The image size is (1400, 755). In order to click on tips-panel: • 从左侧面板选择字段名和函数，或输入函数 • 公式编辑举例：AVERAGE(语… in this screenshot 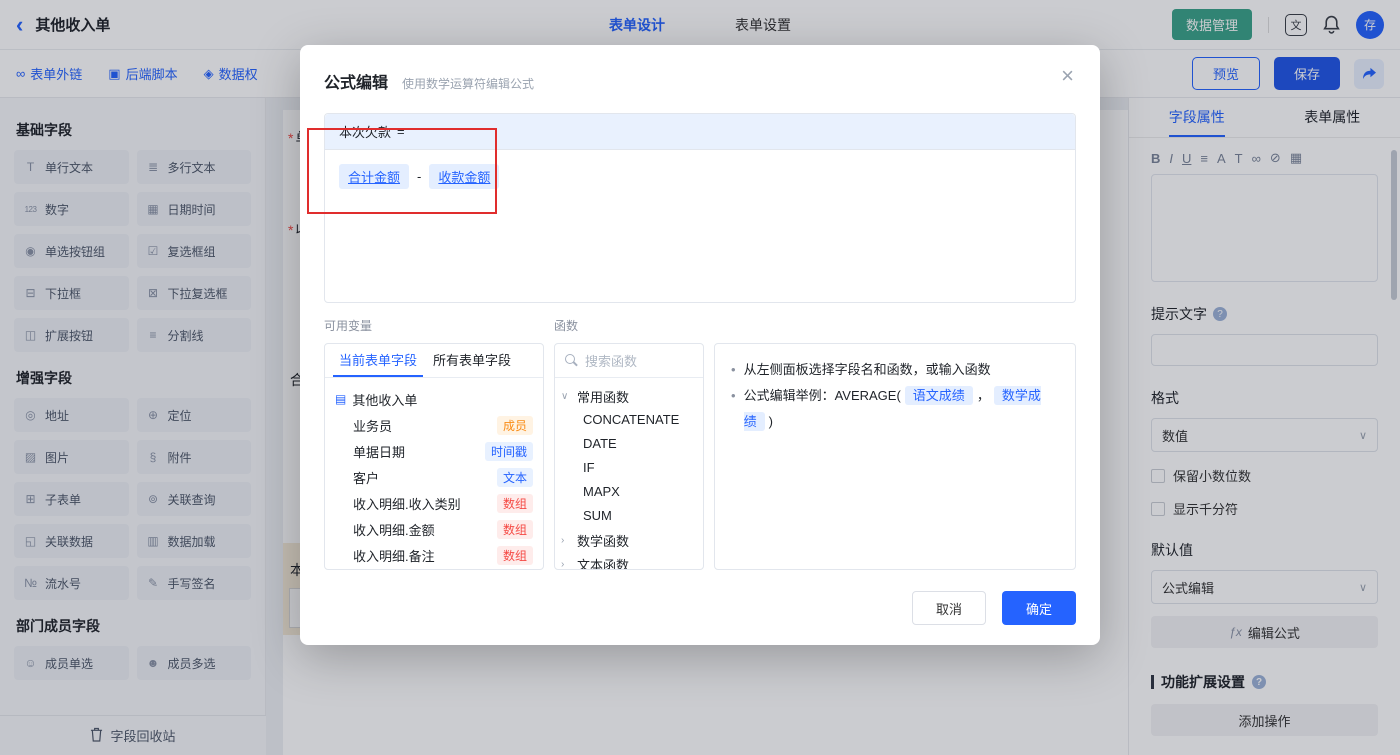, I will do `click(895, 456)`.